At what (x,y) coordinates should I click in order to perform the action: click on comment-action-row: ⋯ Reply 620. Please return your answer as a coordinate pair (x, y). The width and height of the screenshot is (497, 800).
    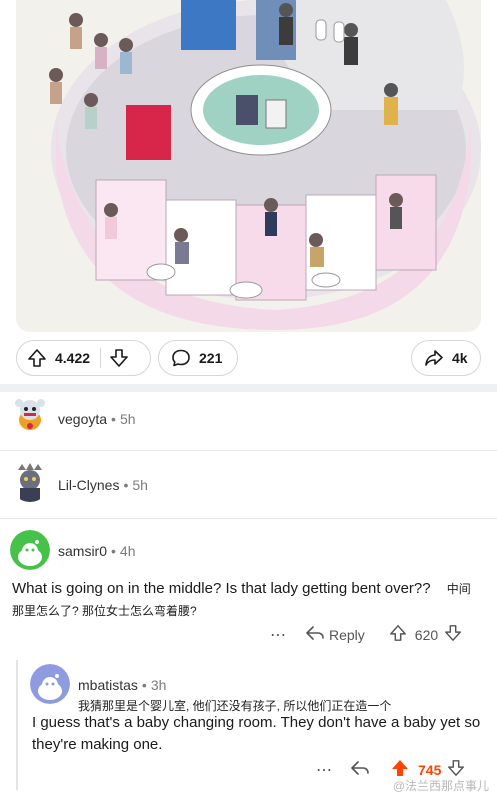
    Looking at the image, I should click on (366, 634).